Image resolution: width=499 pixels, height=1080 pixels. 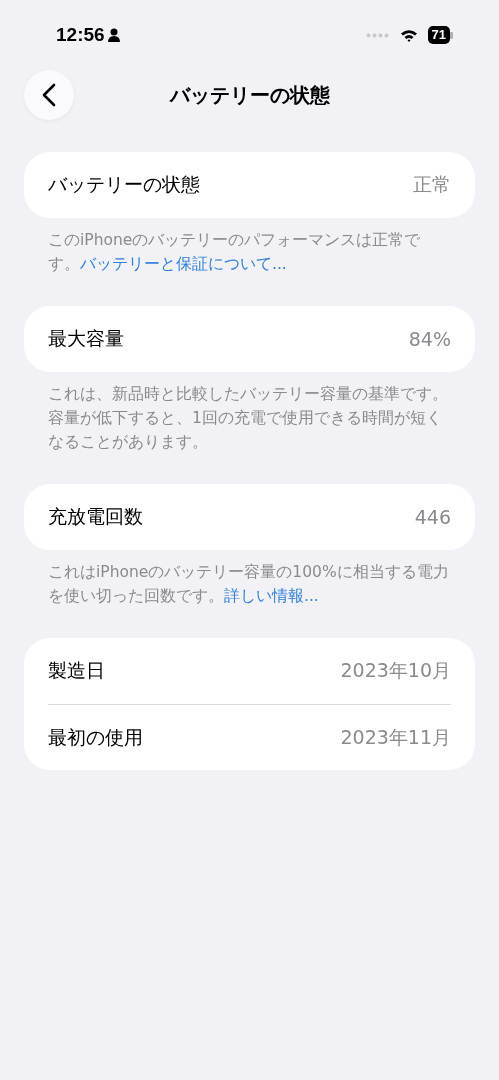 I want to click on chevron-left-icon, so click(x=49, y=95).